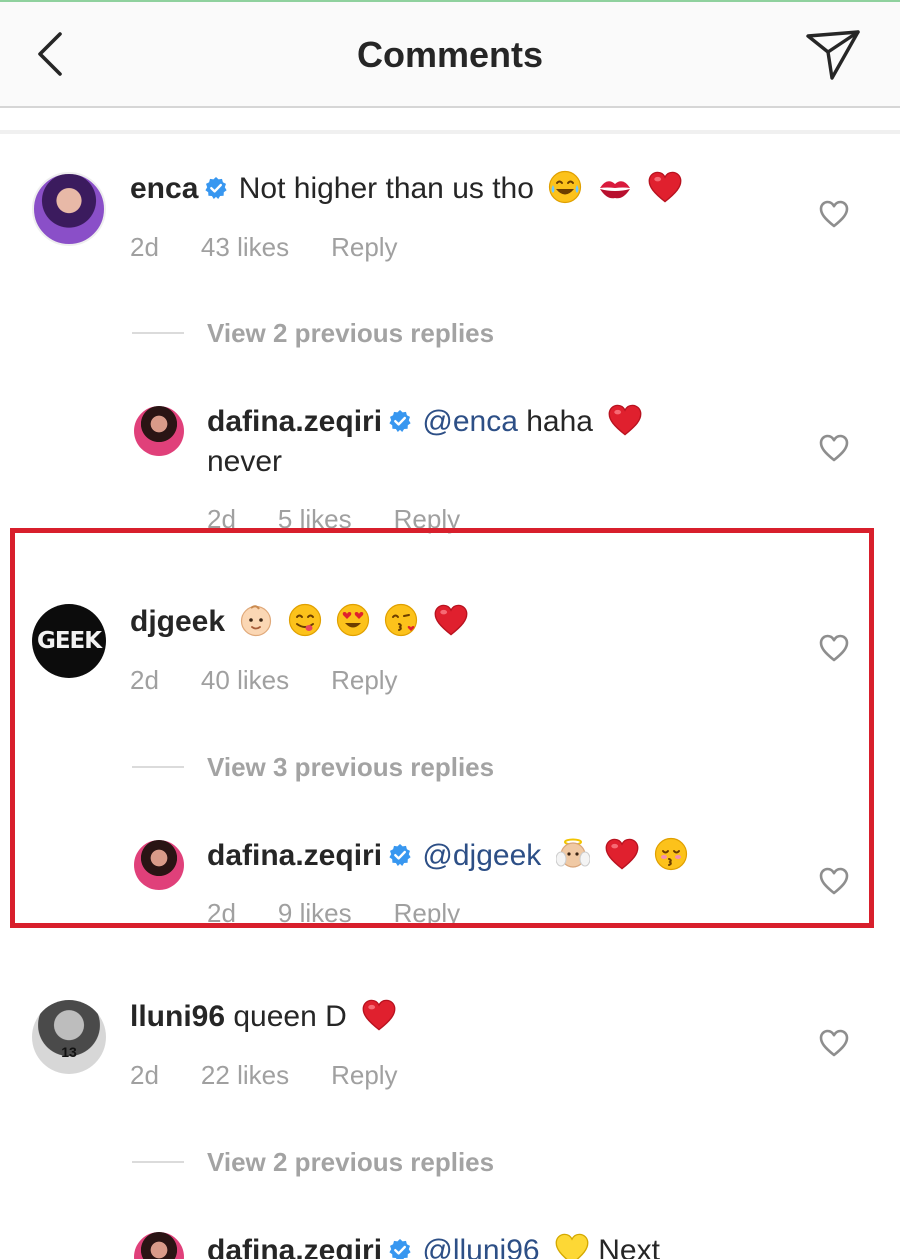 The height and width of the screenshot is (1259, 900). Describe the element at coordinates (470, 421) in the screenshot. I see `reply-mention: @enca` at that location.